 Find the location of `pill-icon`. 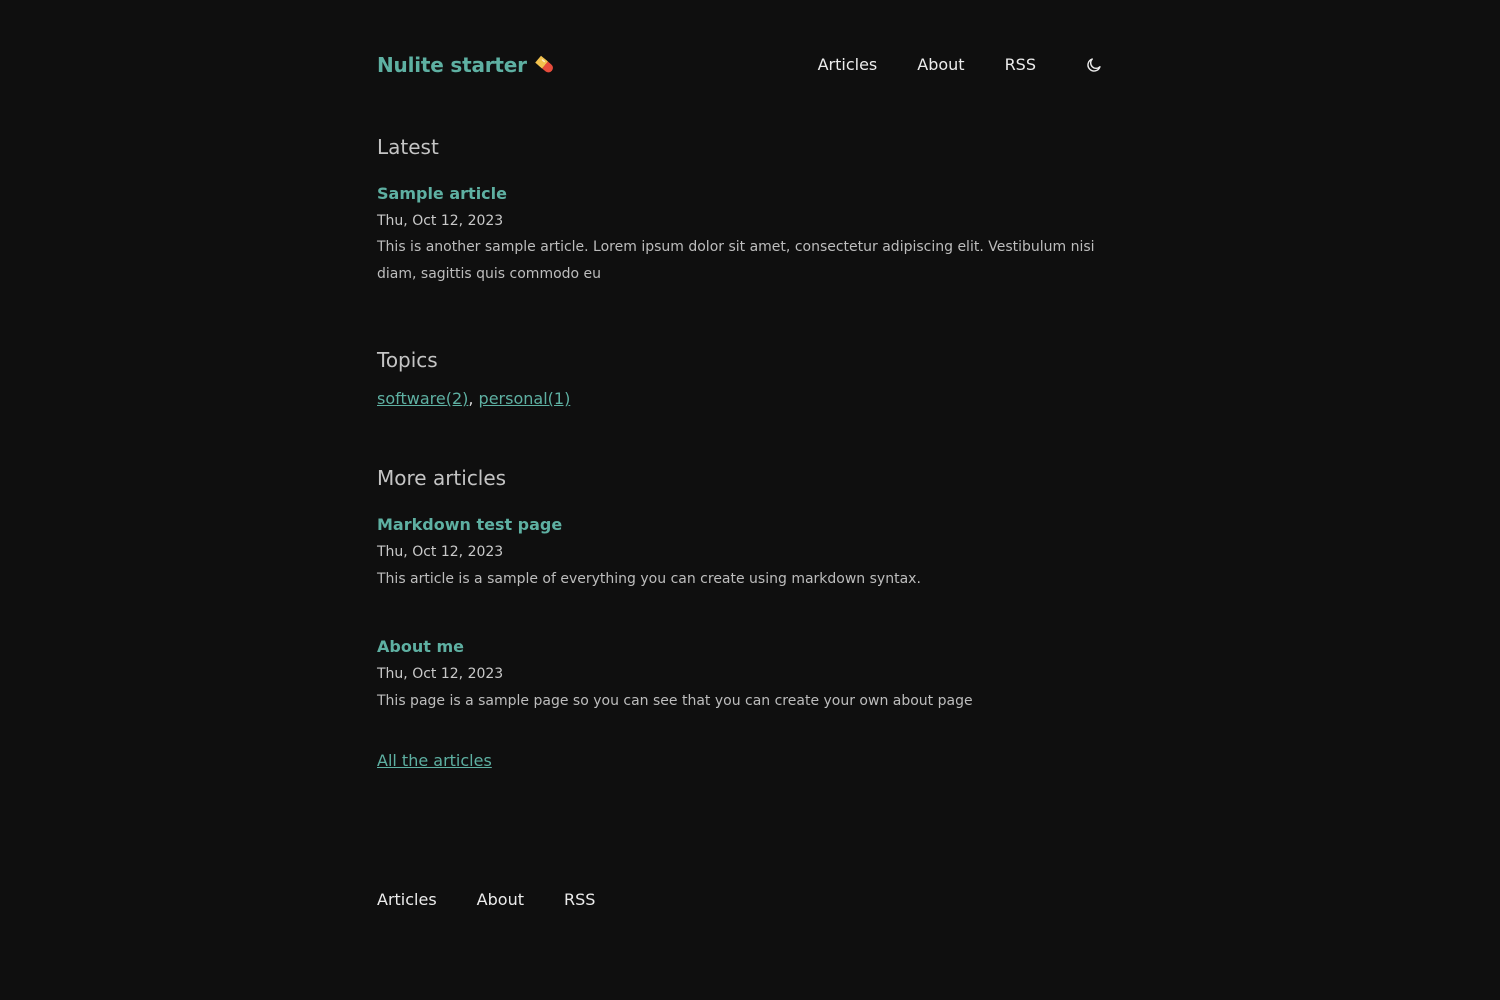

pill-icon is located at coordinates (545, 65).